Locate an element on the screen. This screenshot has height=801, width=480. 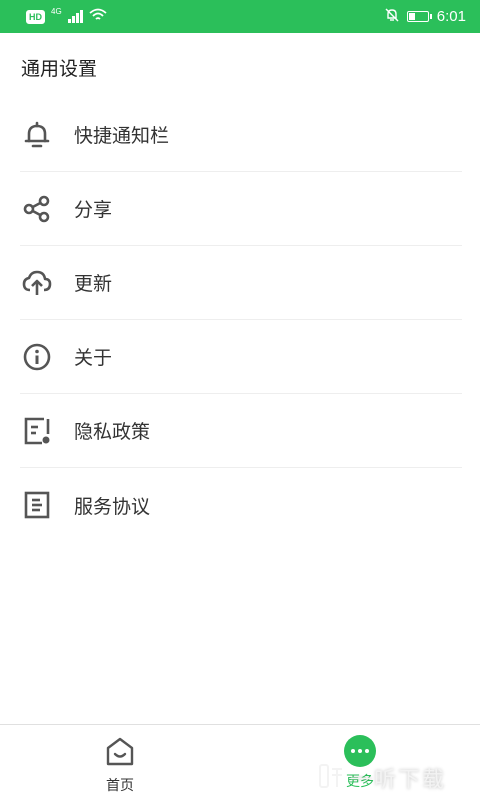
page-title: 通用设置 is located at coordinates (59, 69).